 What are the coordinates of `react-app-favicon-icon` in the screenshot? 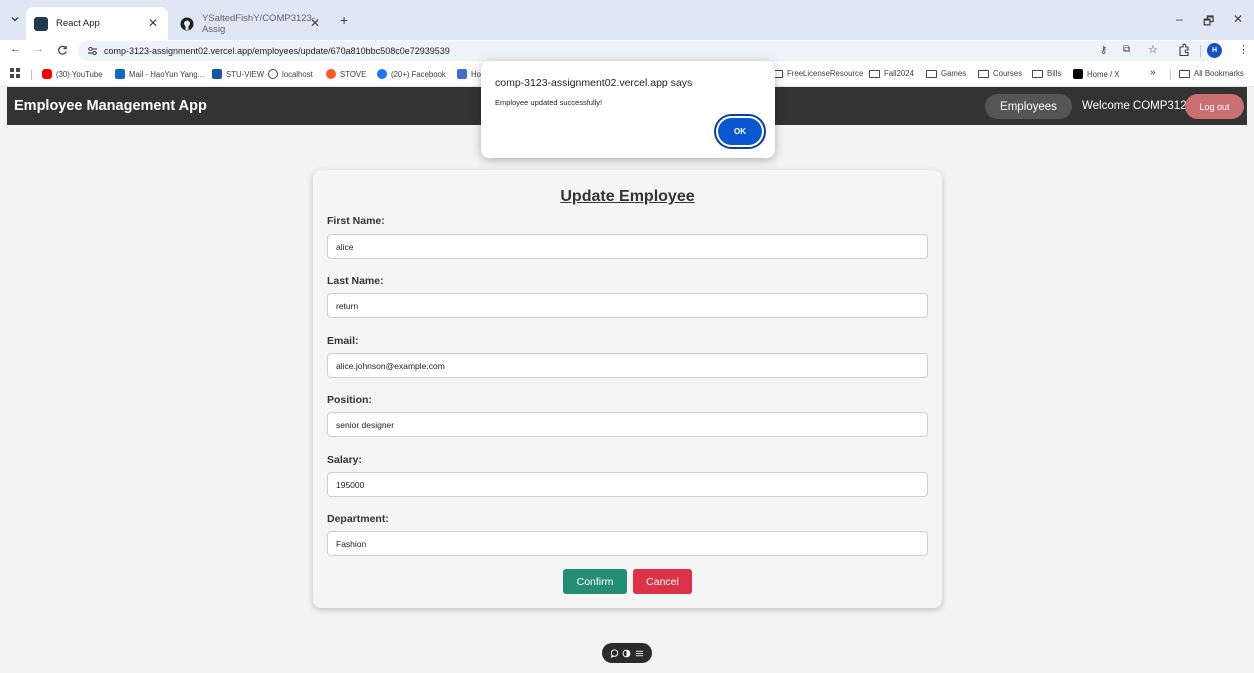 It's located at (41, 23).